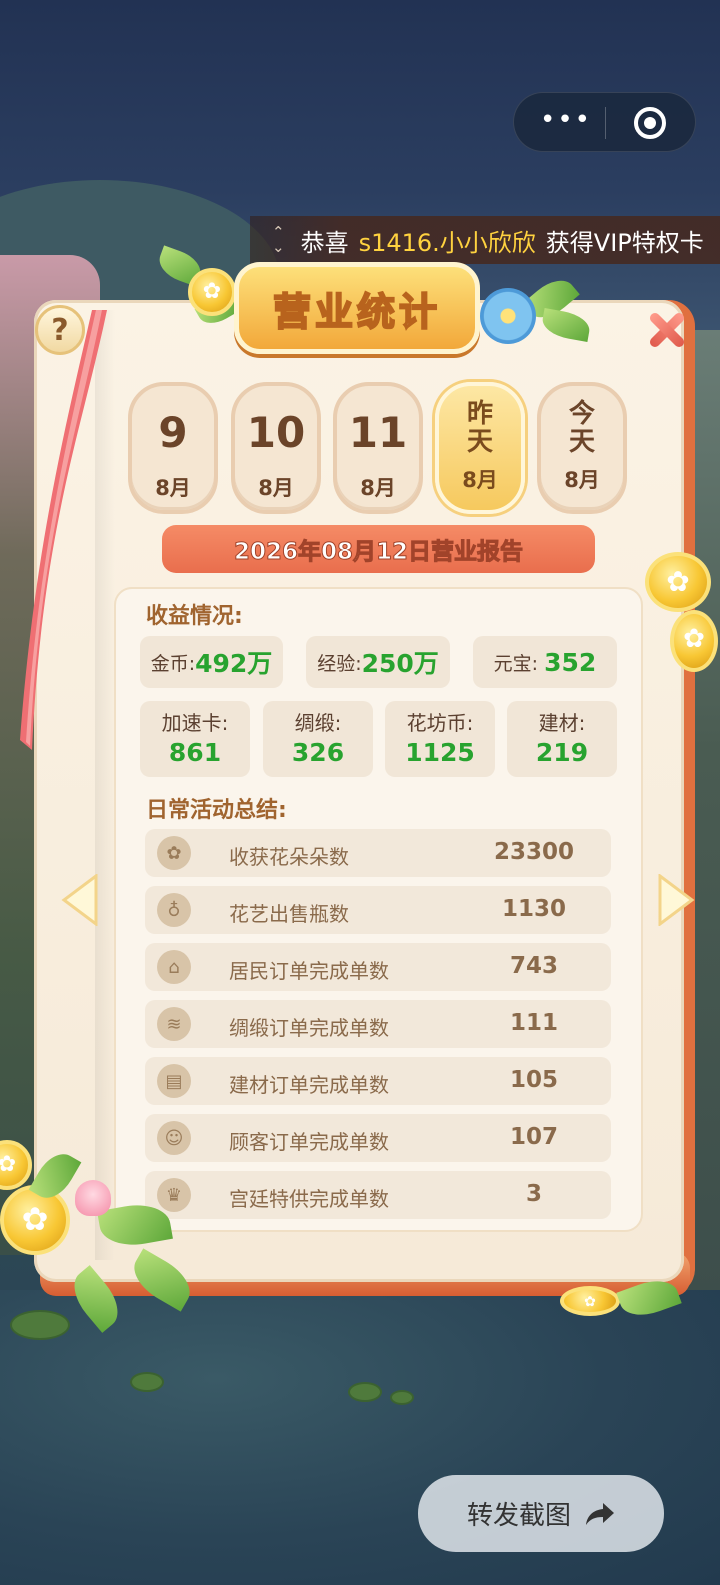 The image size is (720, 1585). Describe the element at coordinates (309, 971) in the screenshot. I see `activity-label: 居民订单完成单数` at that location.